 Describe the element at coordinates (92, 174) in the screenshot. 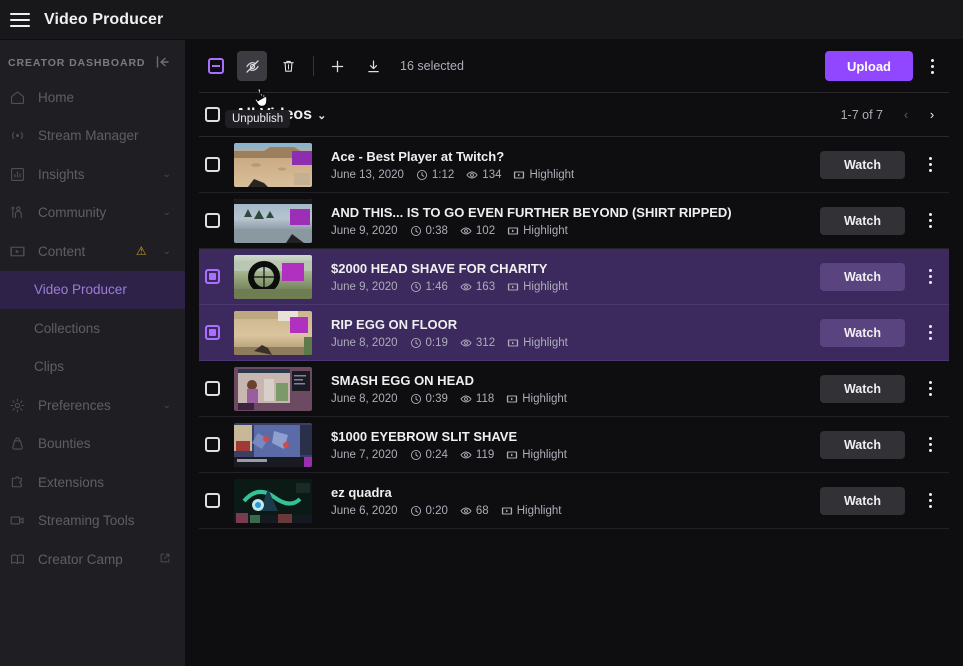

I see `sidebar-item-insights: Insights ⌄` at that location.